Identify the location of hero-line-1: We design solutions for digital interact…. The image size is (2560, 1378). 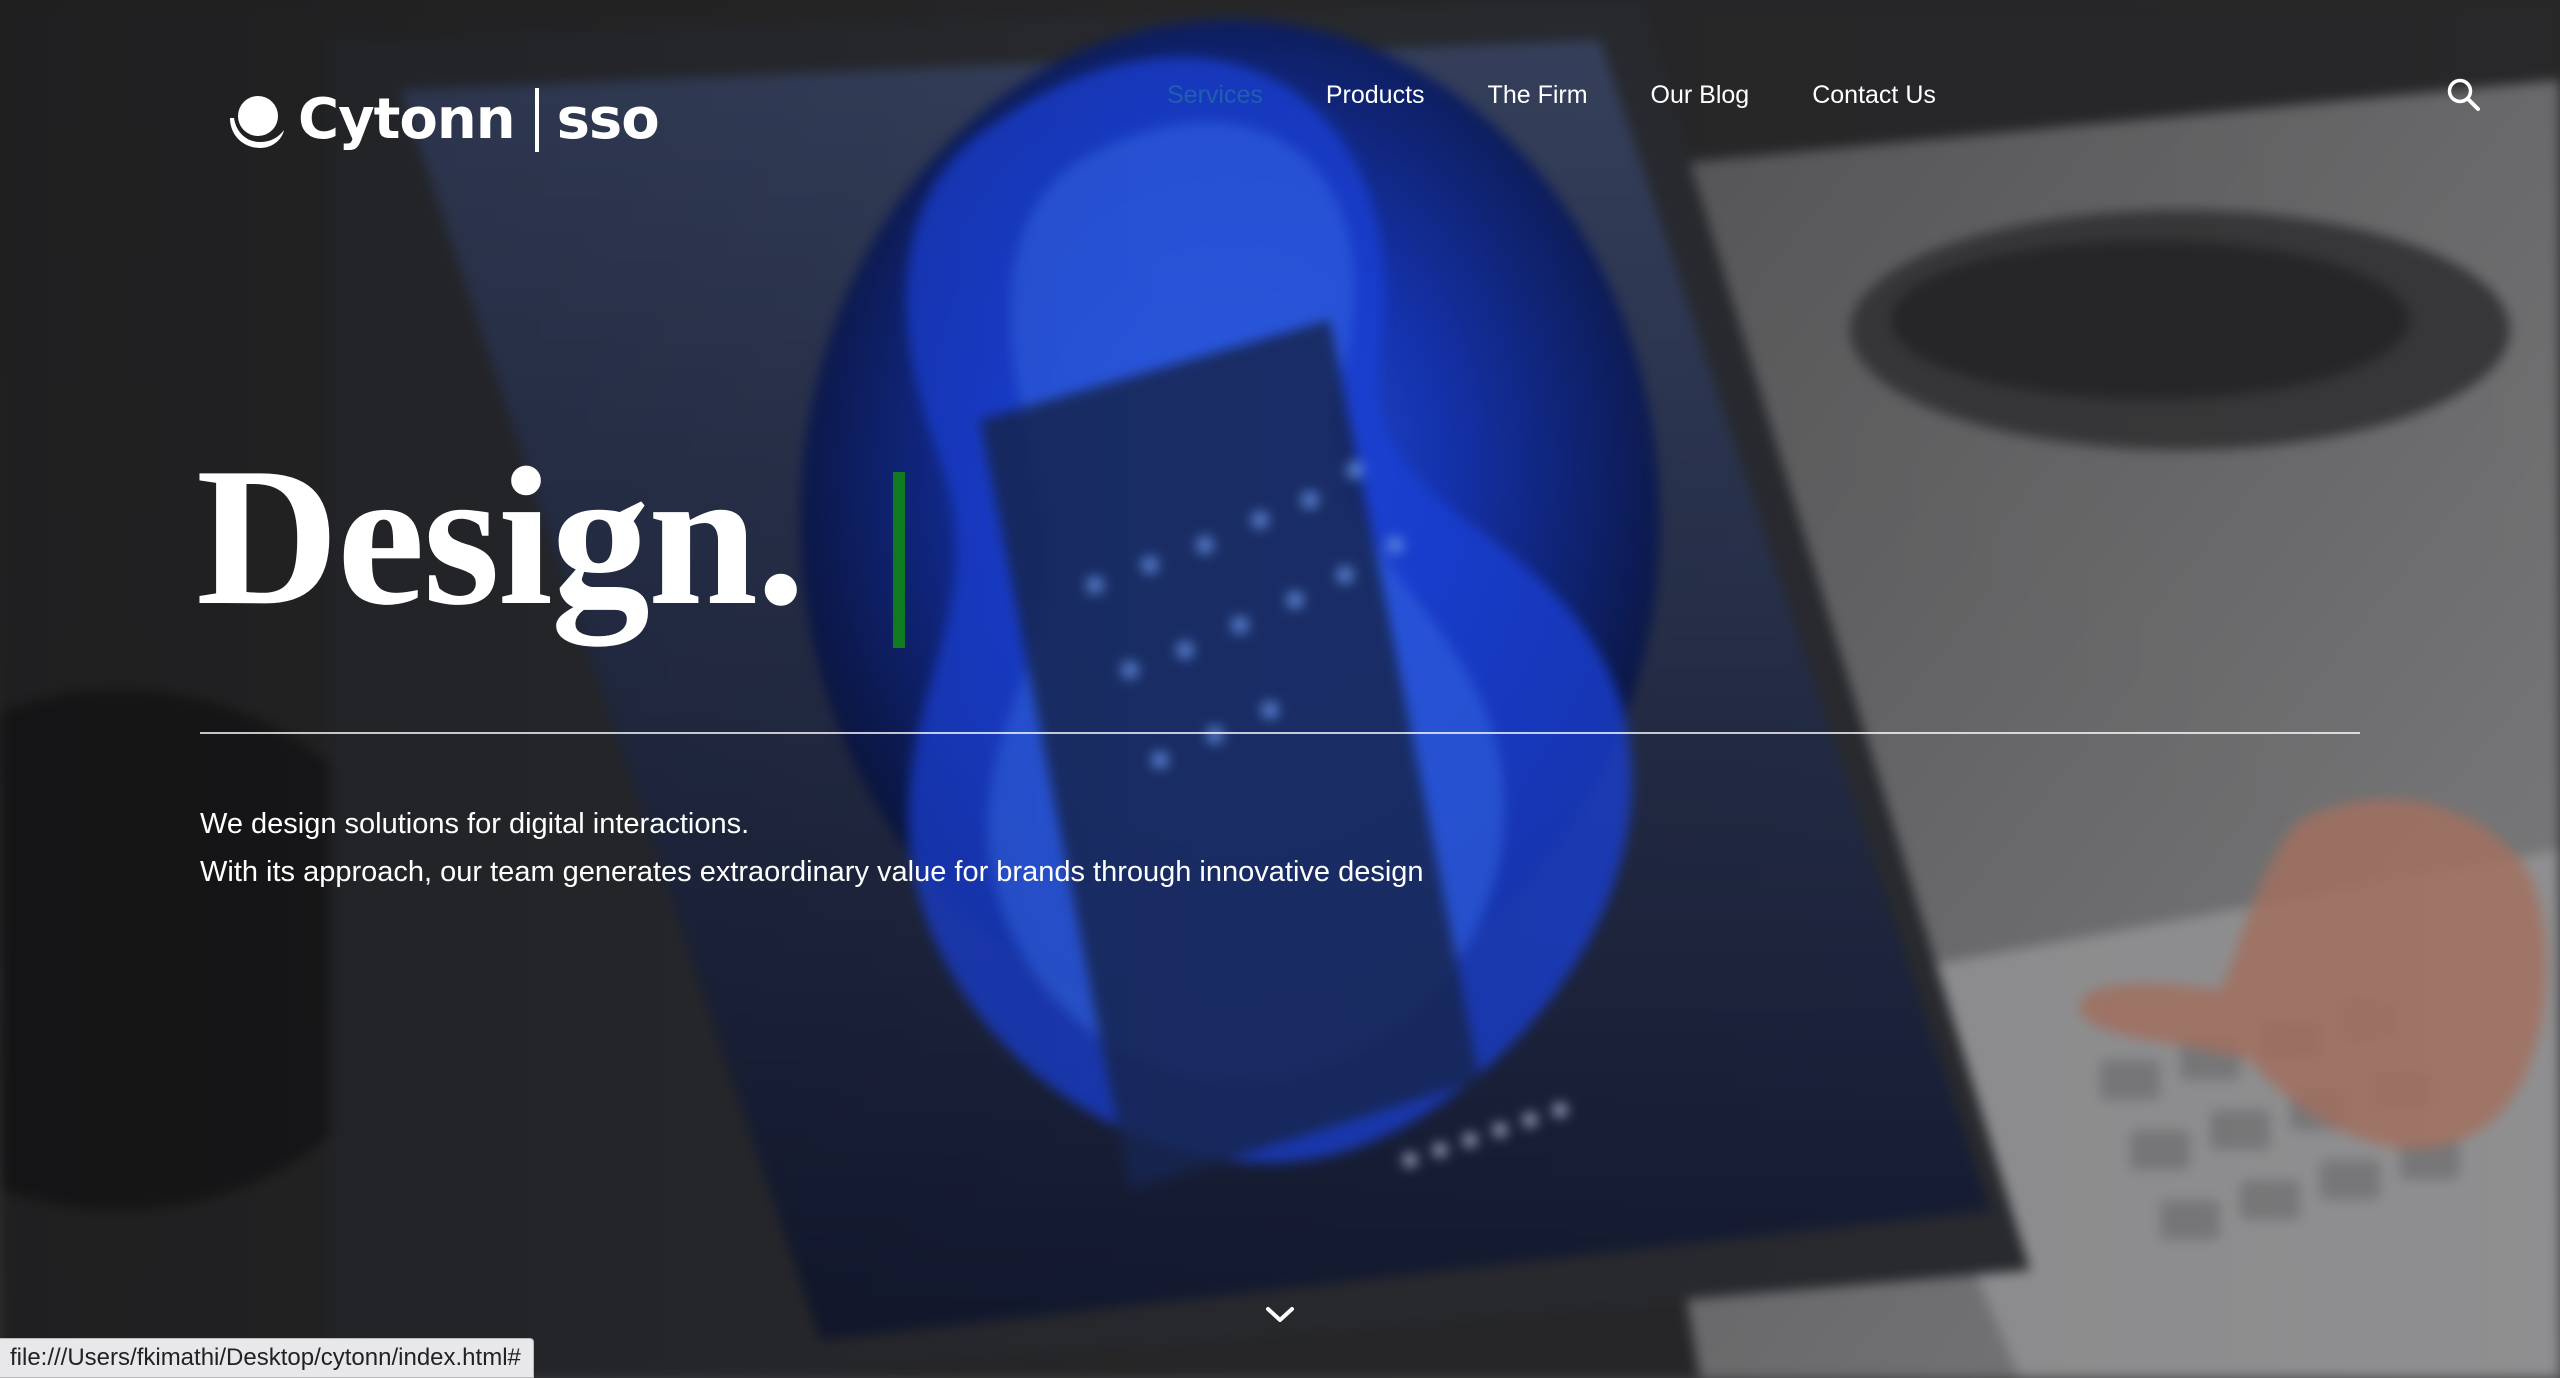
(475, 824).